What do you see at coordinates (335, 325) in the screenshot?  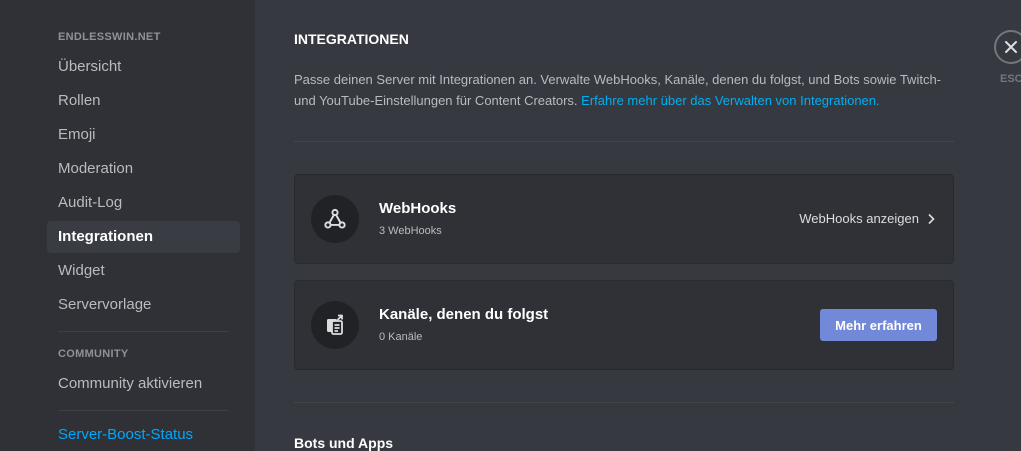 I see `channel-follow-icon` at bounding box center [335, 325].